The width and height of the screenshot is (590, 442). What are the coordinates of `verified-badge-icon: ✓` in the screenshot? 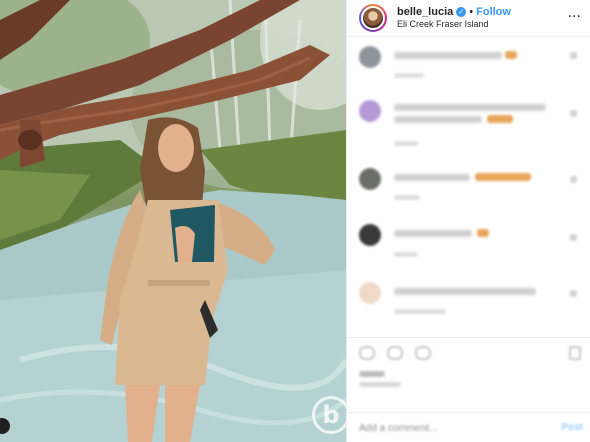 It's located at (461, 12).